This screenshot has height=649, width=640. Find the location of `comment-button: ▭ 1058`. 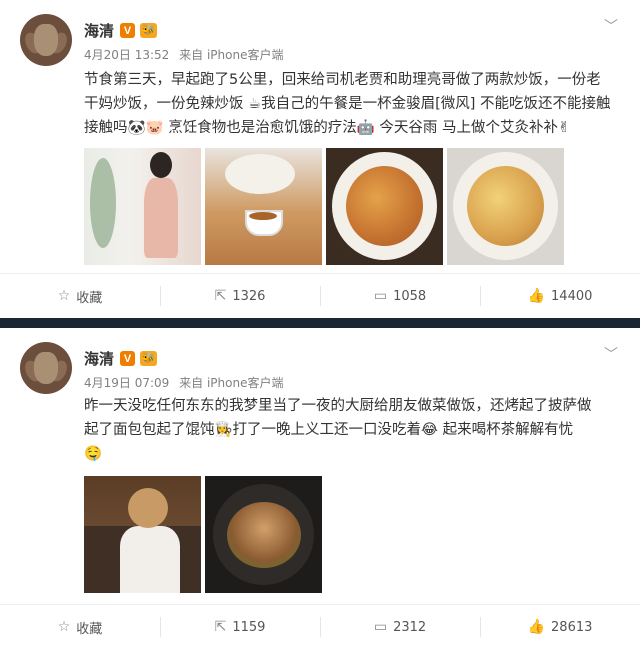

comment-button: ▭ 1058 is located at coordinates (400, 296).